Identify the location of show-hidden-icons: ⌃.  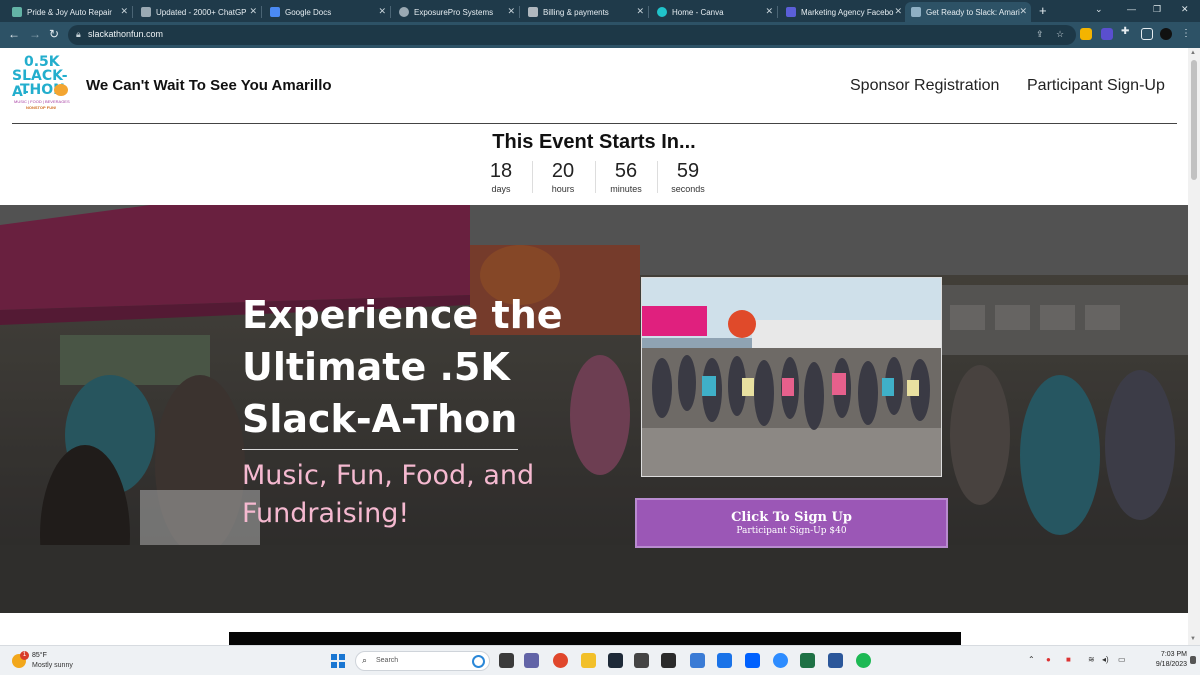
(1031, 659).